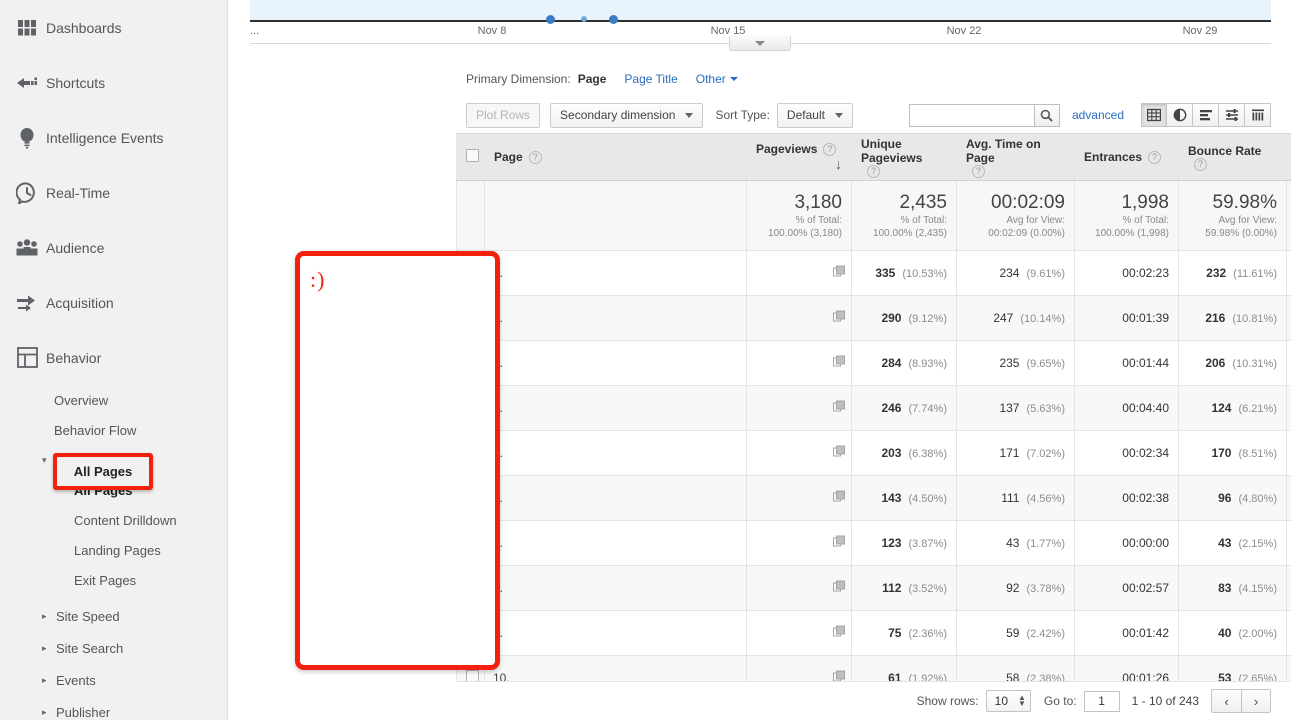 The image size is (1291, 720). What do you see at coordinates (1098, 115) in the screenshot?
I see `advanced-link: advanced` at bounding box center [1098, 115].